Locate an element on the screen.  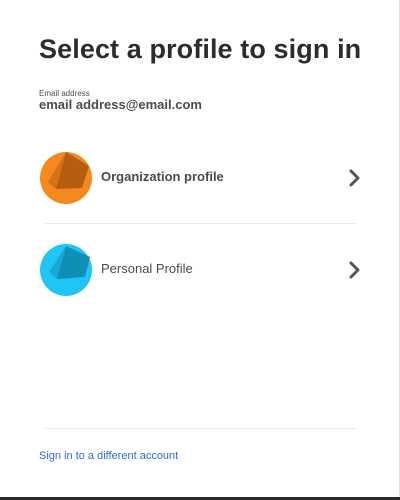
personal-avatar-icon is located at coordinates (66, 270).